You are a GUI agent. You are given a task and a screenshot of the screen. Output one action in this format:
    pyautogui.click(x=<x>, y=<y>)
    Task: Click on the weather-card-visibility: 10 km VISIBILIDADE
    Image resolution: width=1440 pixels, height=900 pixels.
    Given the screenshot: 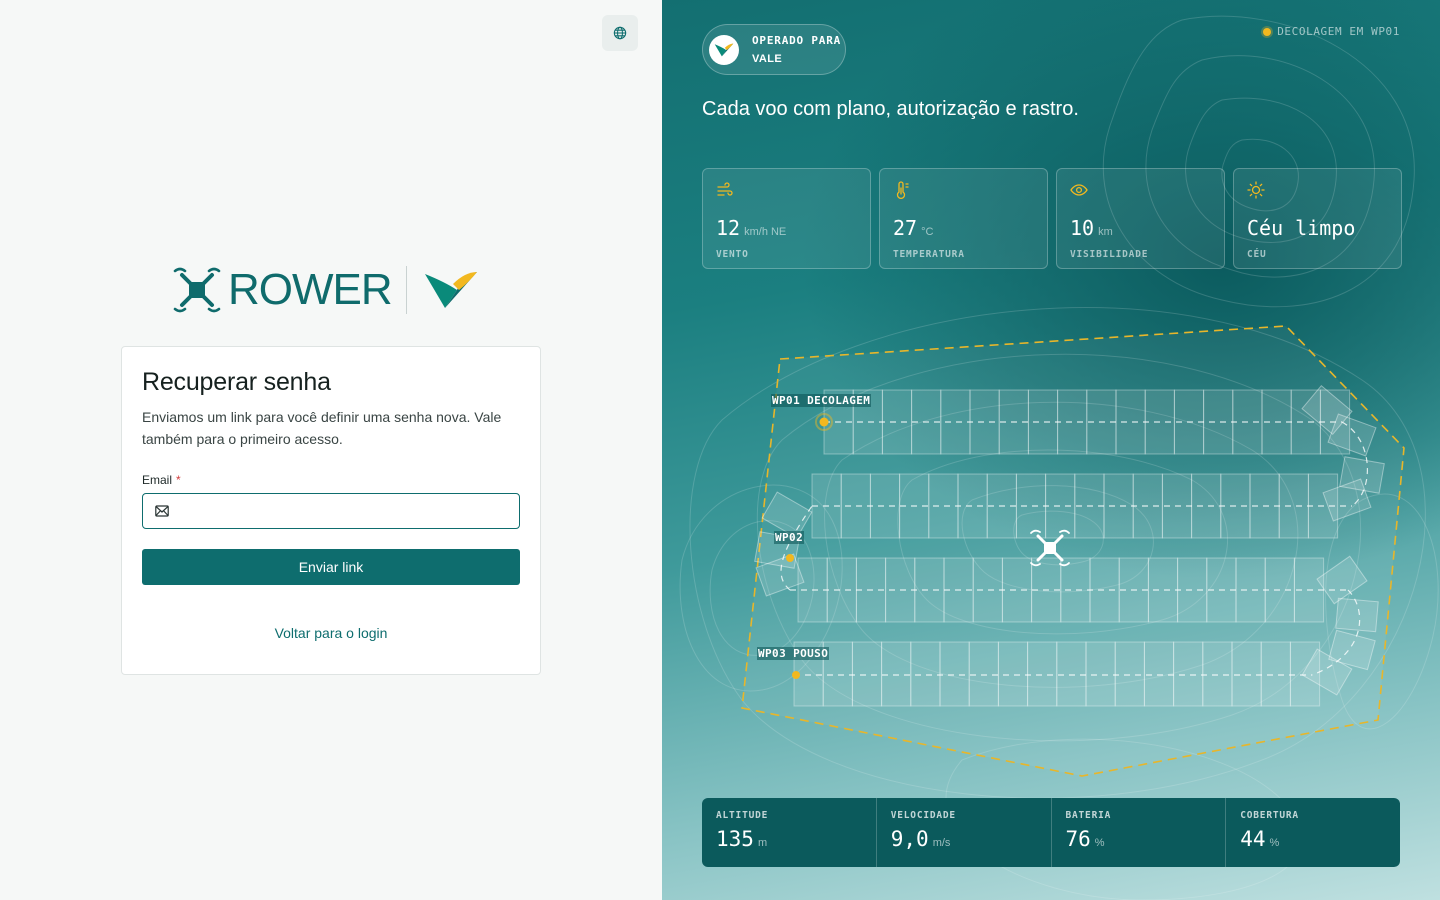 What is the action you would take?
    pyautogui.click(x=1140, y=218)
    